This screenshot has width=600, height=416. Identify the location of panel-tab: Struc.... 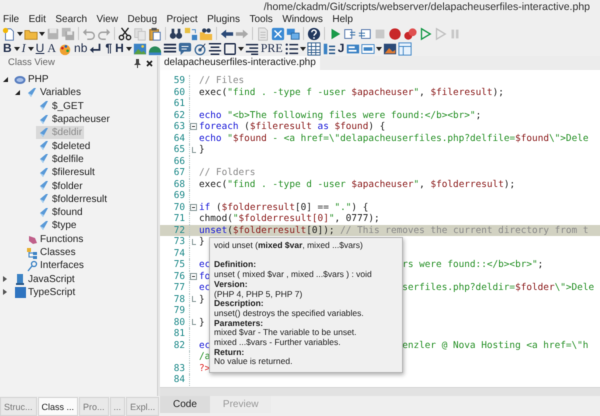
(18, 406).